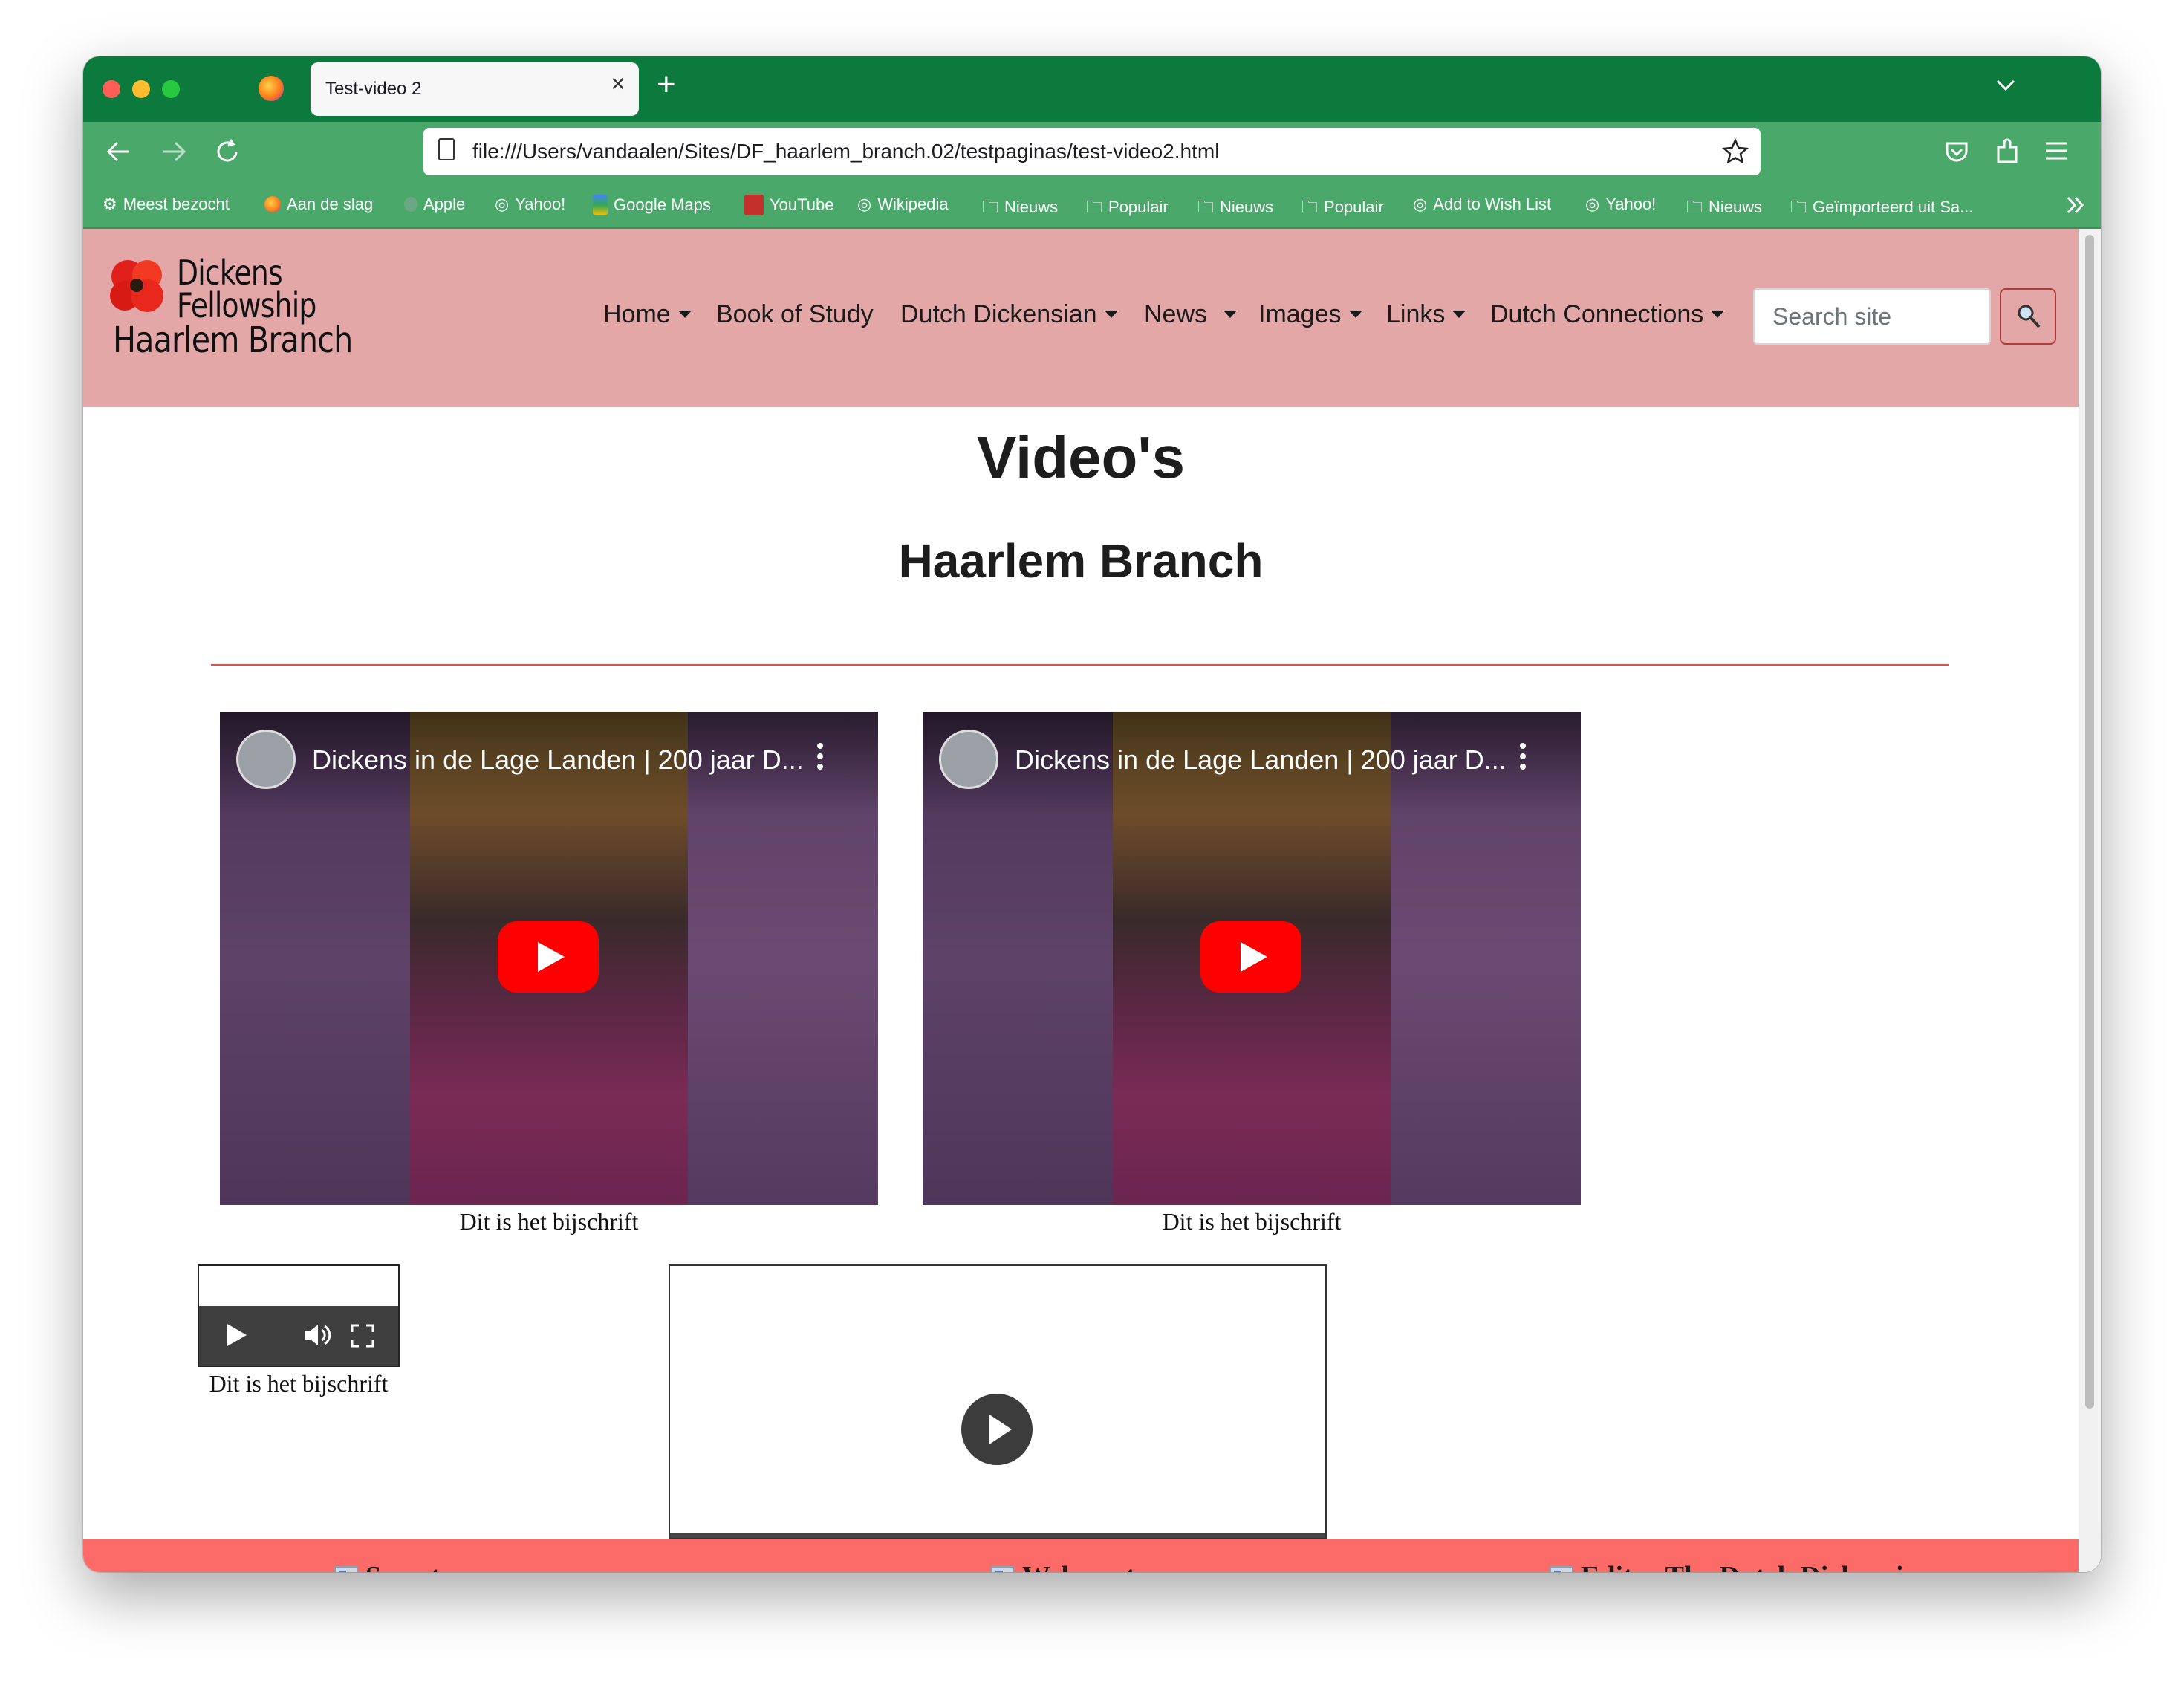  What do you see at coordinates (2076, 205) in the screenshot?
I see `bookmarks-overflow-chevron-icon` at bounding box center [2076, 205].